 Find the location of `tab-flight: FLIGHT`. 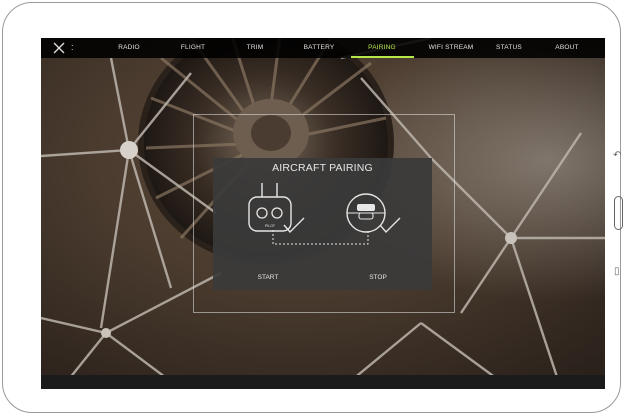

tab-flight: FLIGHT is located at coordinates (193, 48).